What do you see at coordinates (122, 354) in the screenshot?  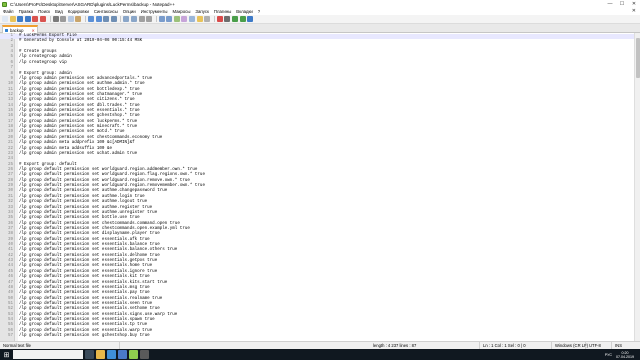 I see `store-icon` at bounding box center [122, 354].